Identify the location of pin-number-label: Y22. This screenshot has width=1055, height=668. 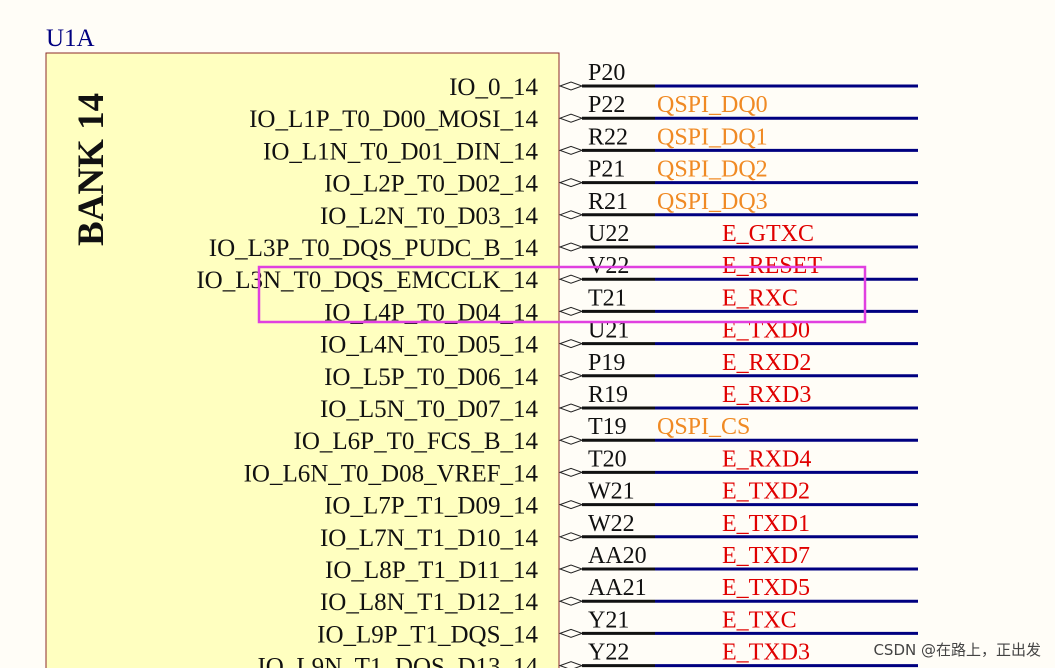
(608, 653).